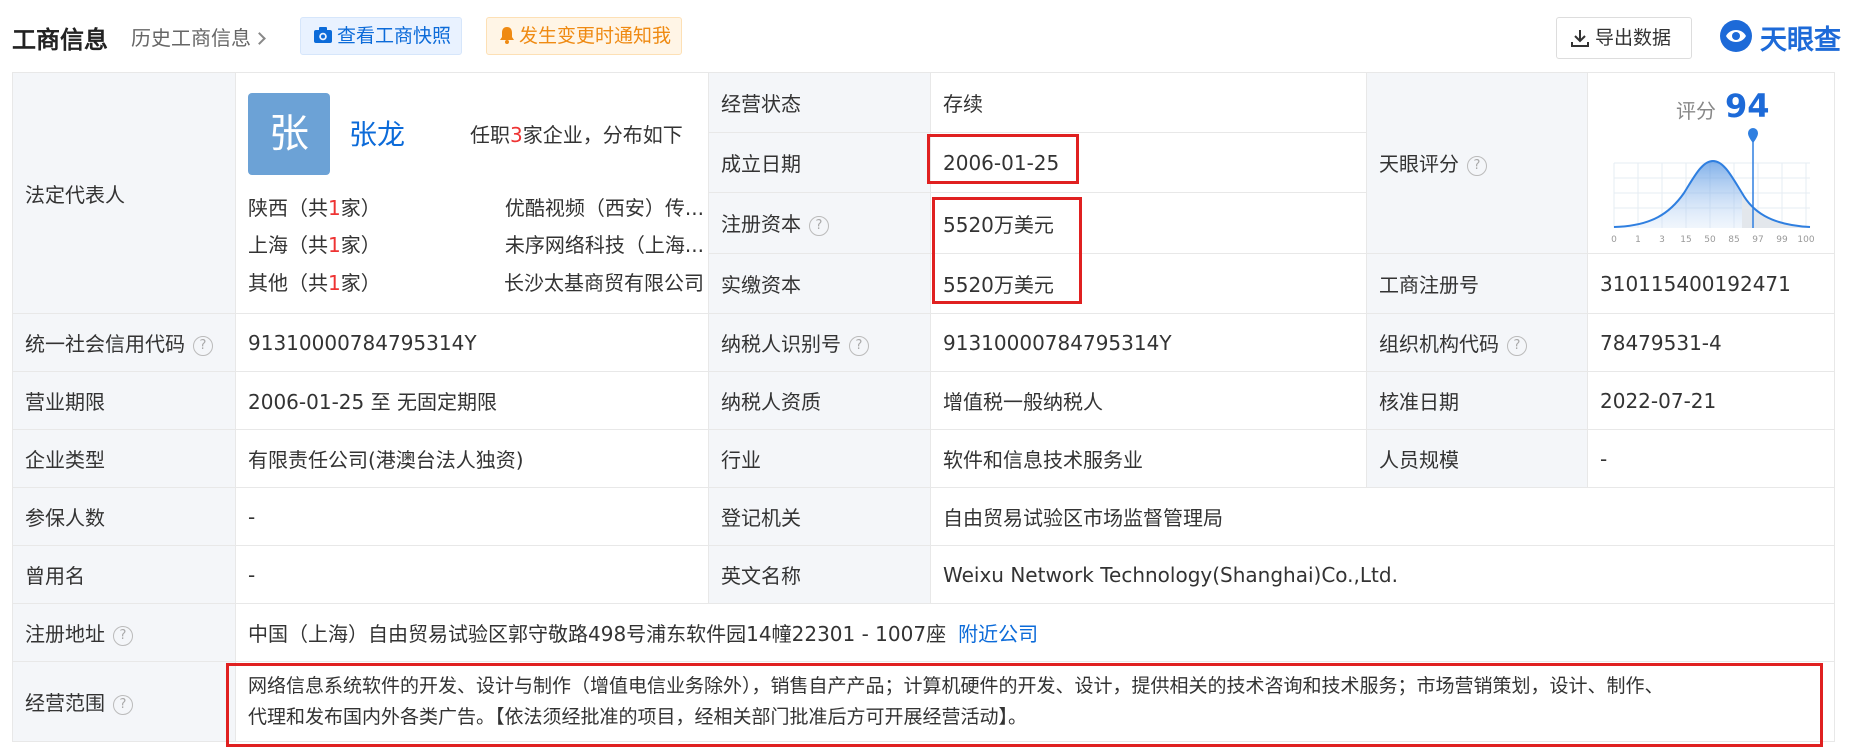  Describe the element at coordinates (1382, 516) in the screenshot. I see `authority-value: 自由贸易试验区市场监督管理局` at that location.